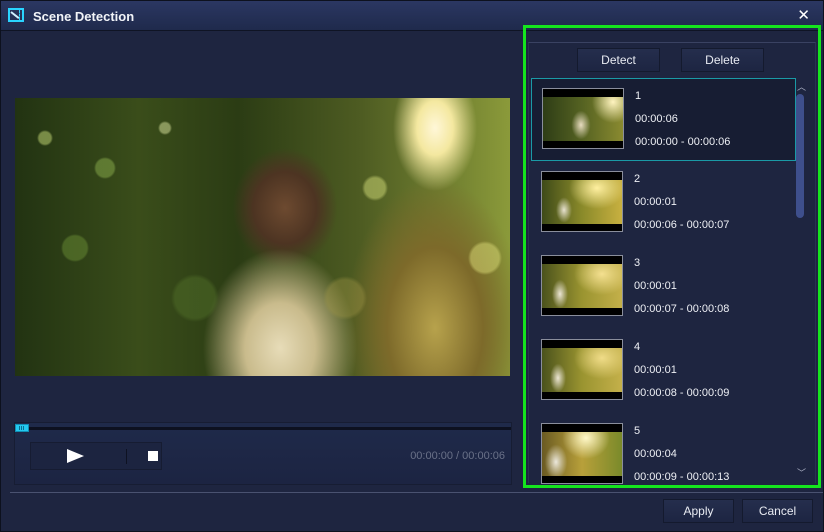 The width and height of the screenshot is (824, 532). I want to click on close-button: ✕, so click(803, 16).